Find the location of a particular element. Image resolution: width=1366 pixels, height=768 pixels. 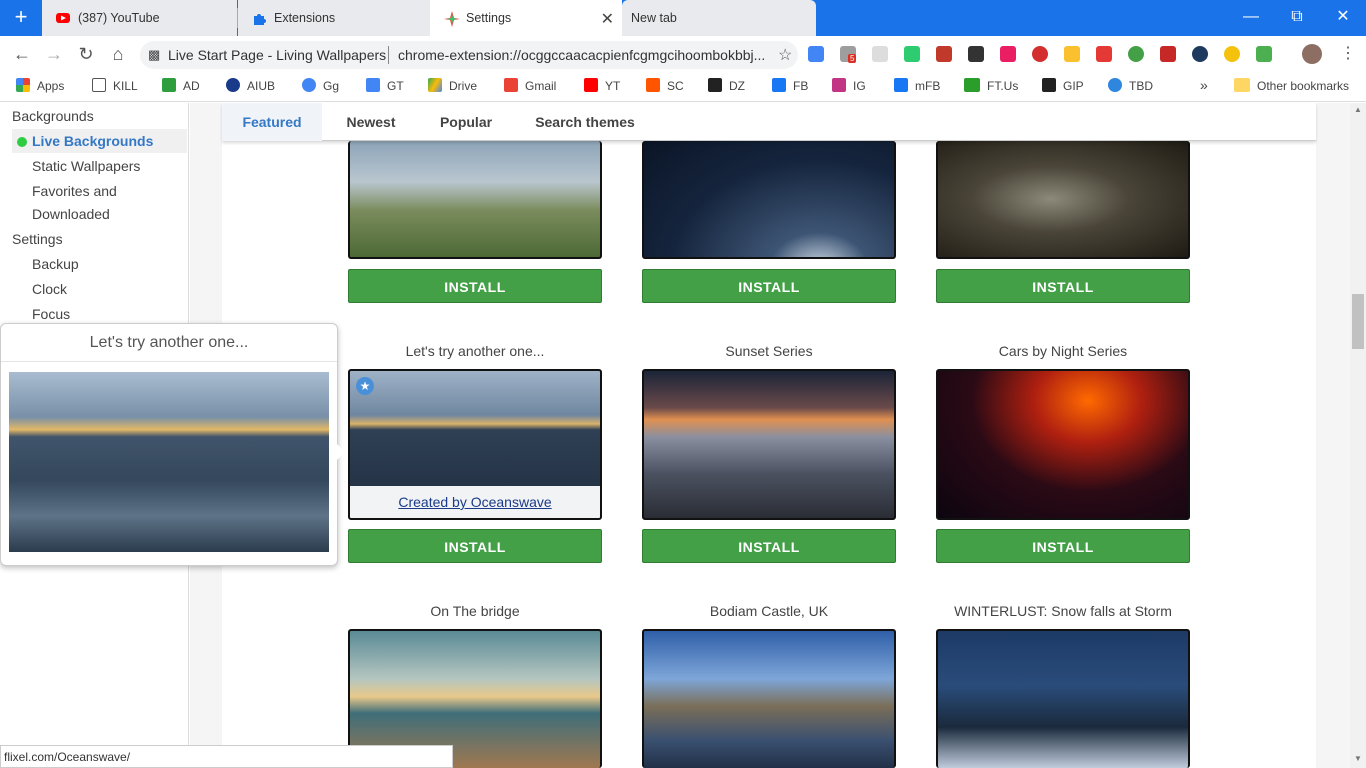

avatar is located at coordinates (1312, 54).